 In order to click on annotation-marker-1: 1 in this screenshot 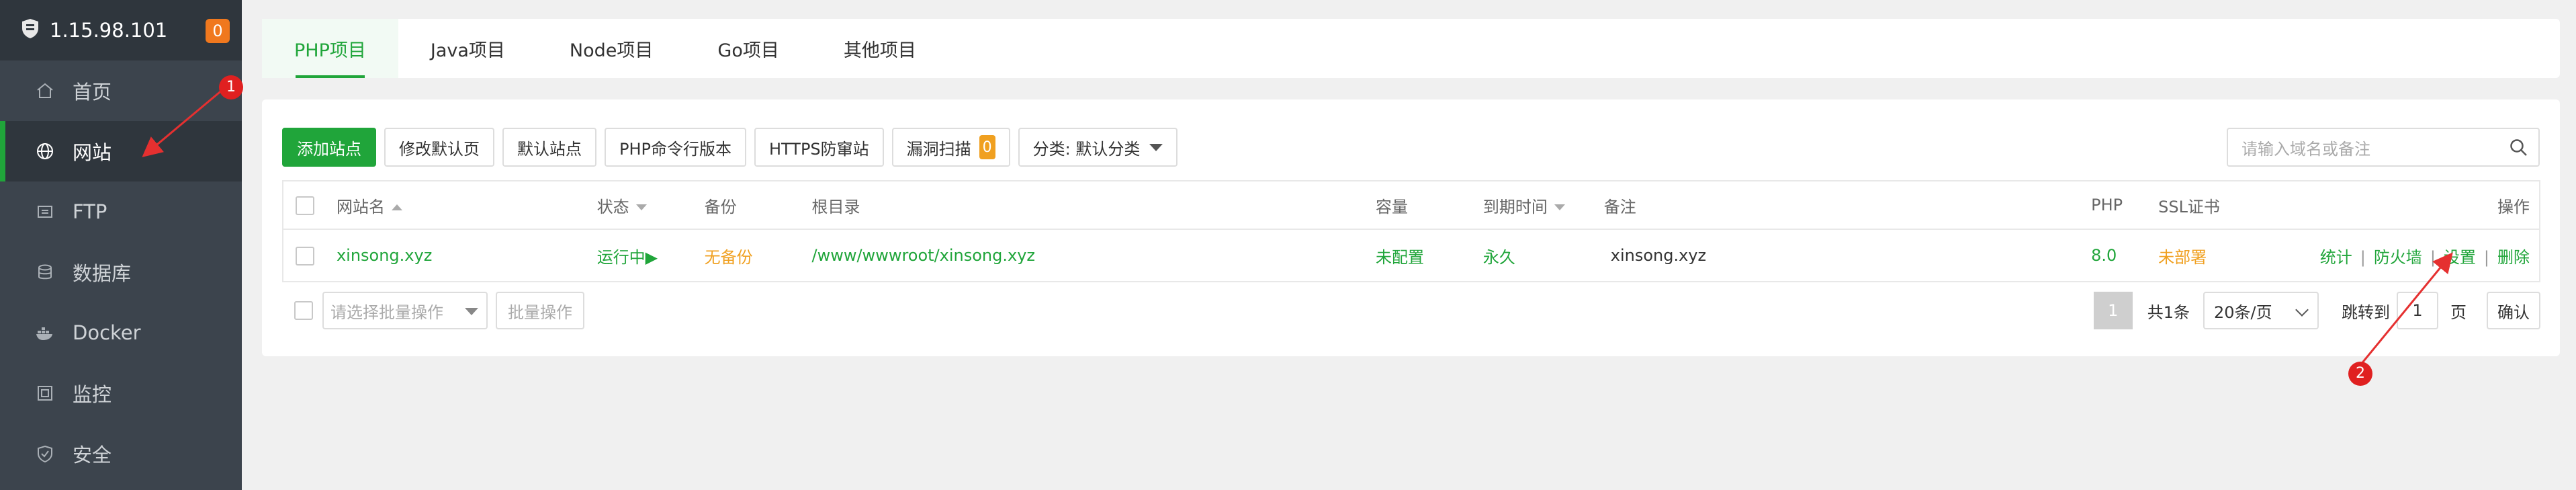, I will do `click(231, 87)`.